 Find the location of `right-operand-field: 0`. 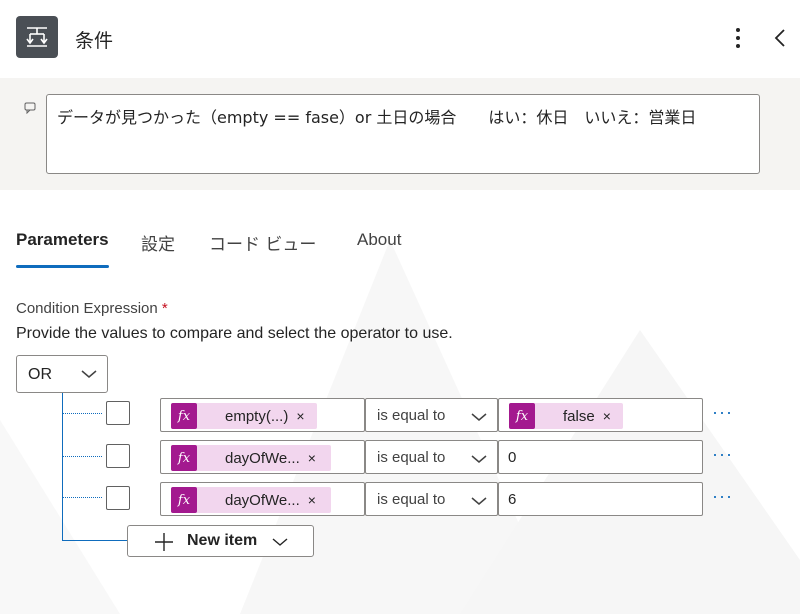

right-operand-field: 0 is located at coordinates (600, 457).